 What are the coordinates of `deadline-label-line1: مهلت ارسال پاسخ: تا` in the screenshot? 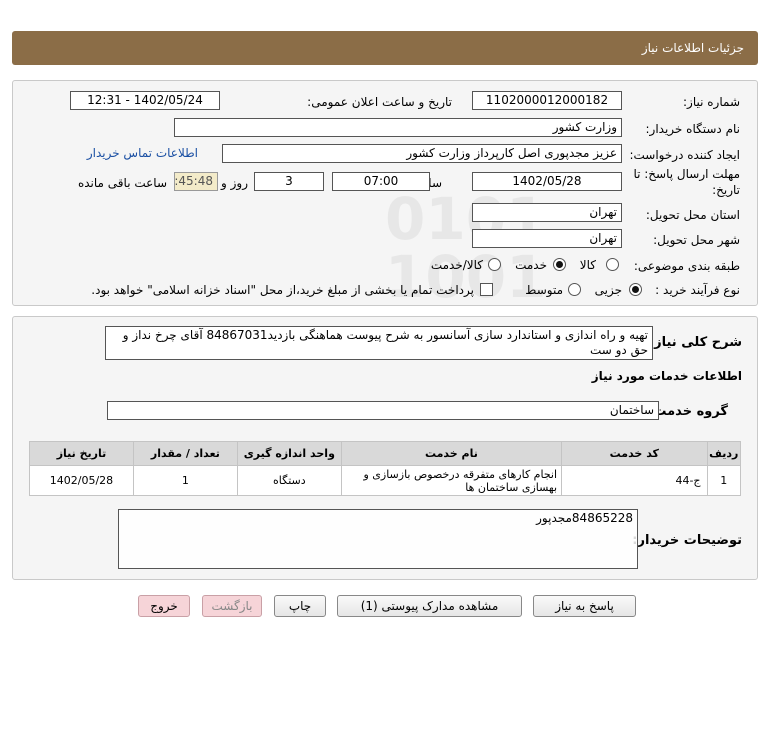 It's located at (686, 174).